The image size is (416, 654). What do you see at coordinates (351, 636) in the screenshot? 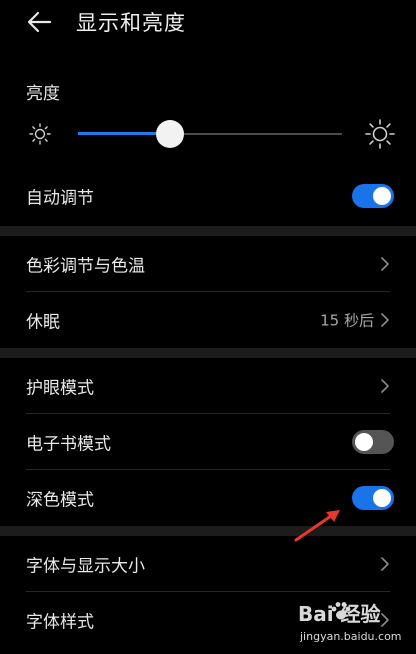
I see `watermark-url: jingyan.baidu.com` at bounding box center [351, 636].